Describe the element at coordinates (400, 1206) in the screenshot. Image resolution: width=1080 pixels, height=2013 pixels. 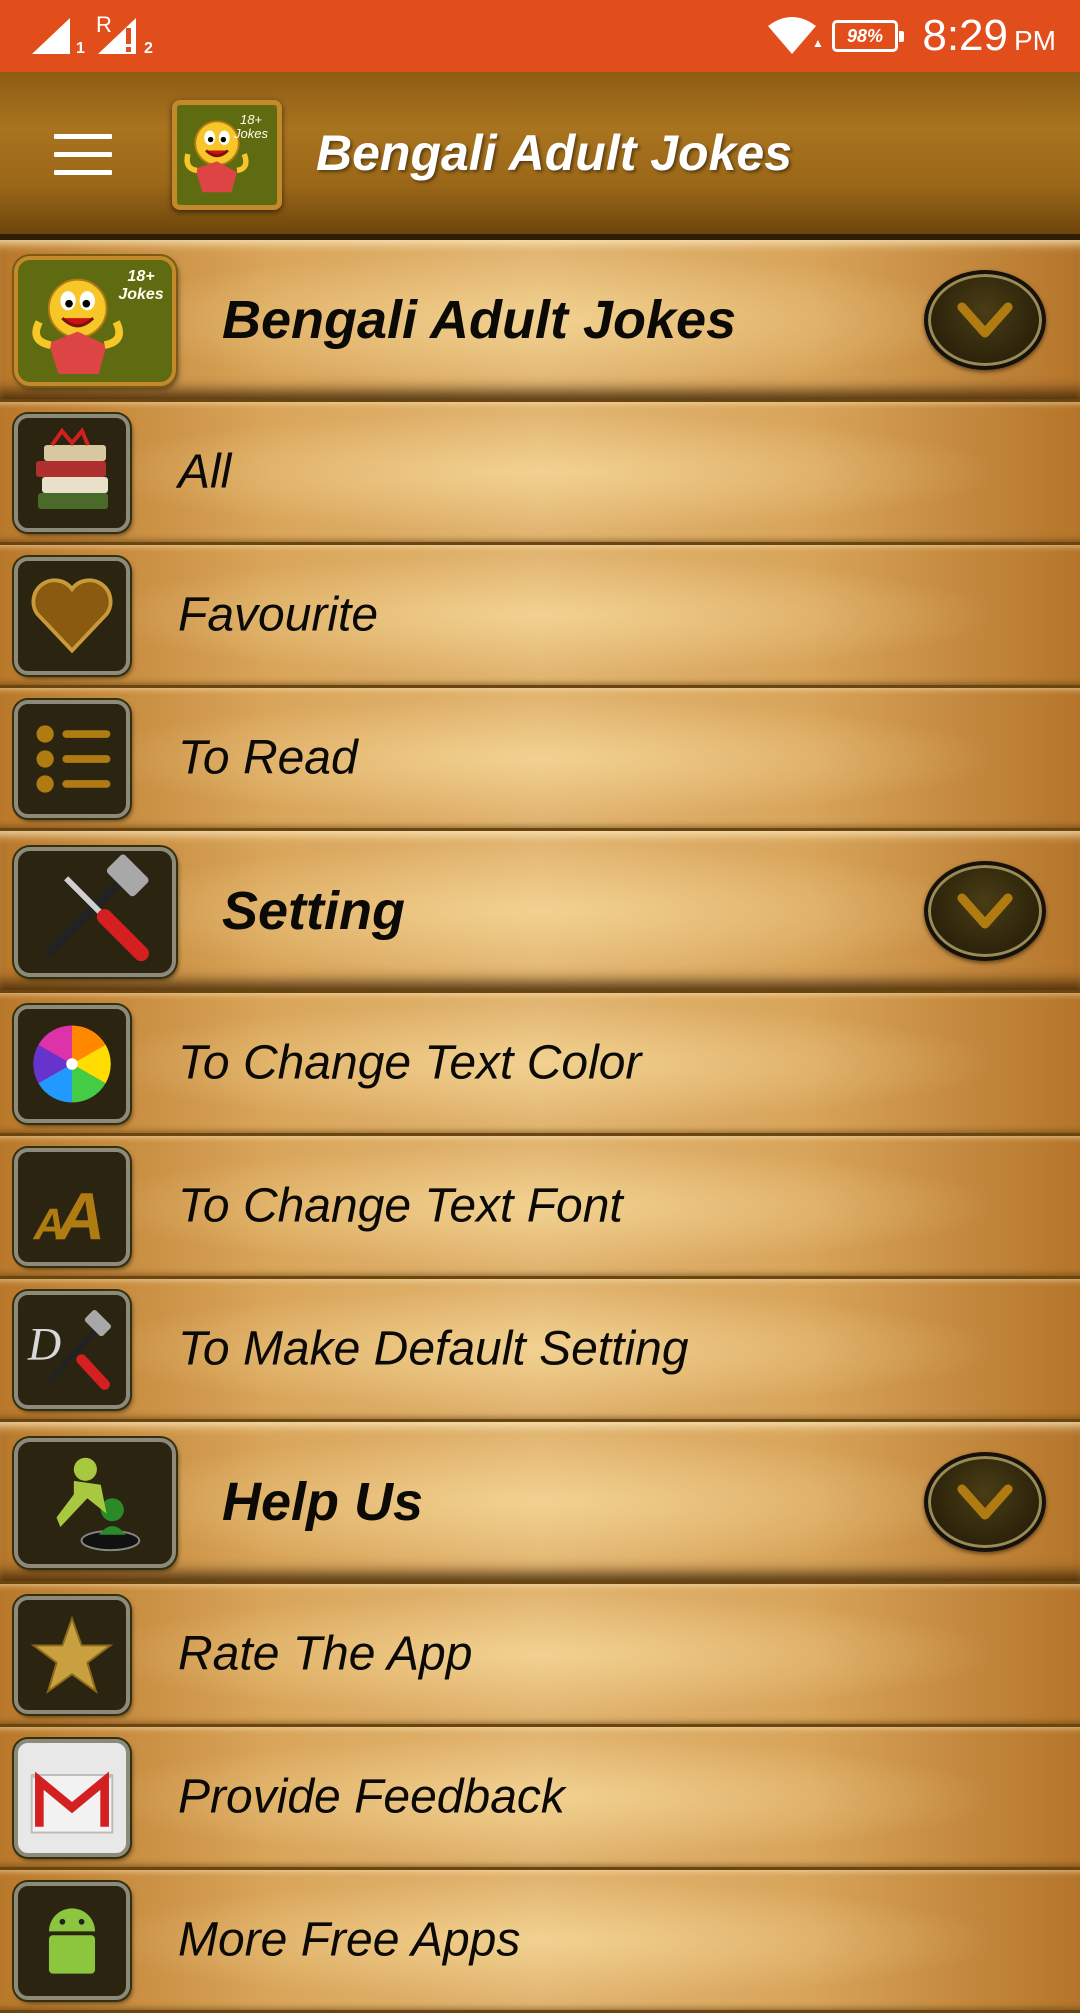
I see `menu-item-label: To Change Text Font` at that location.